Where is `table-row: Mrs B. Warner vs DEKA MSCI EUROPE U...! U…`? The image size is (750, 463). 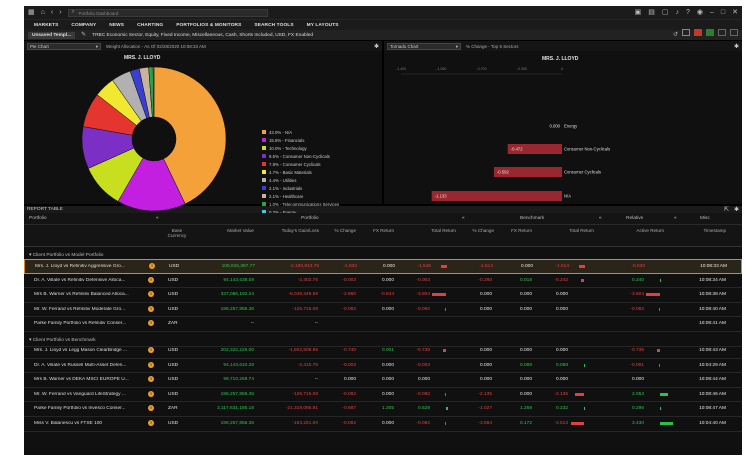
table-row: Mrs B. Warner vs DEKA MSCI EUROPE U...! U… is located at coordinates (383, 380).